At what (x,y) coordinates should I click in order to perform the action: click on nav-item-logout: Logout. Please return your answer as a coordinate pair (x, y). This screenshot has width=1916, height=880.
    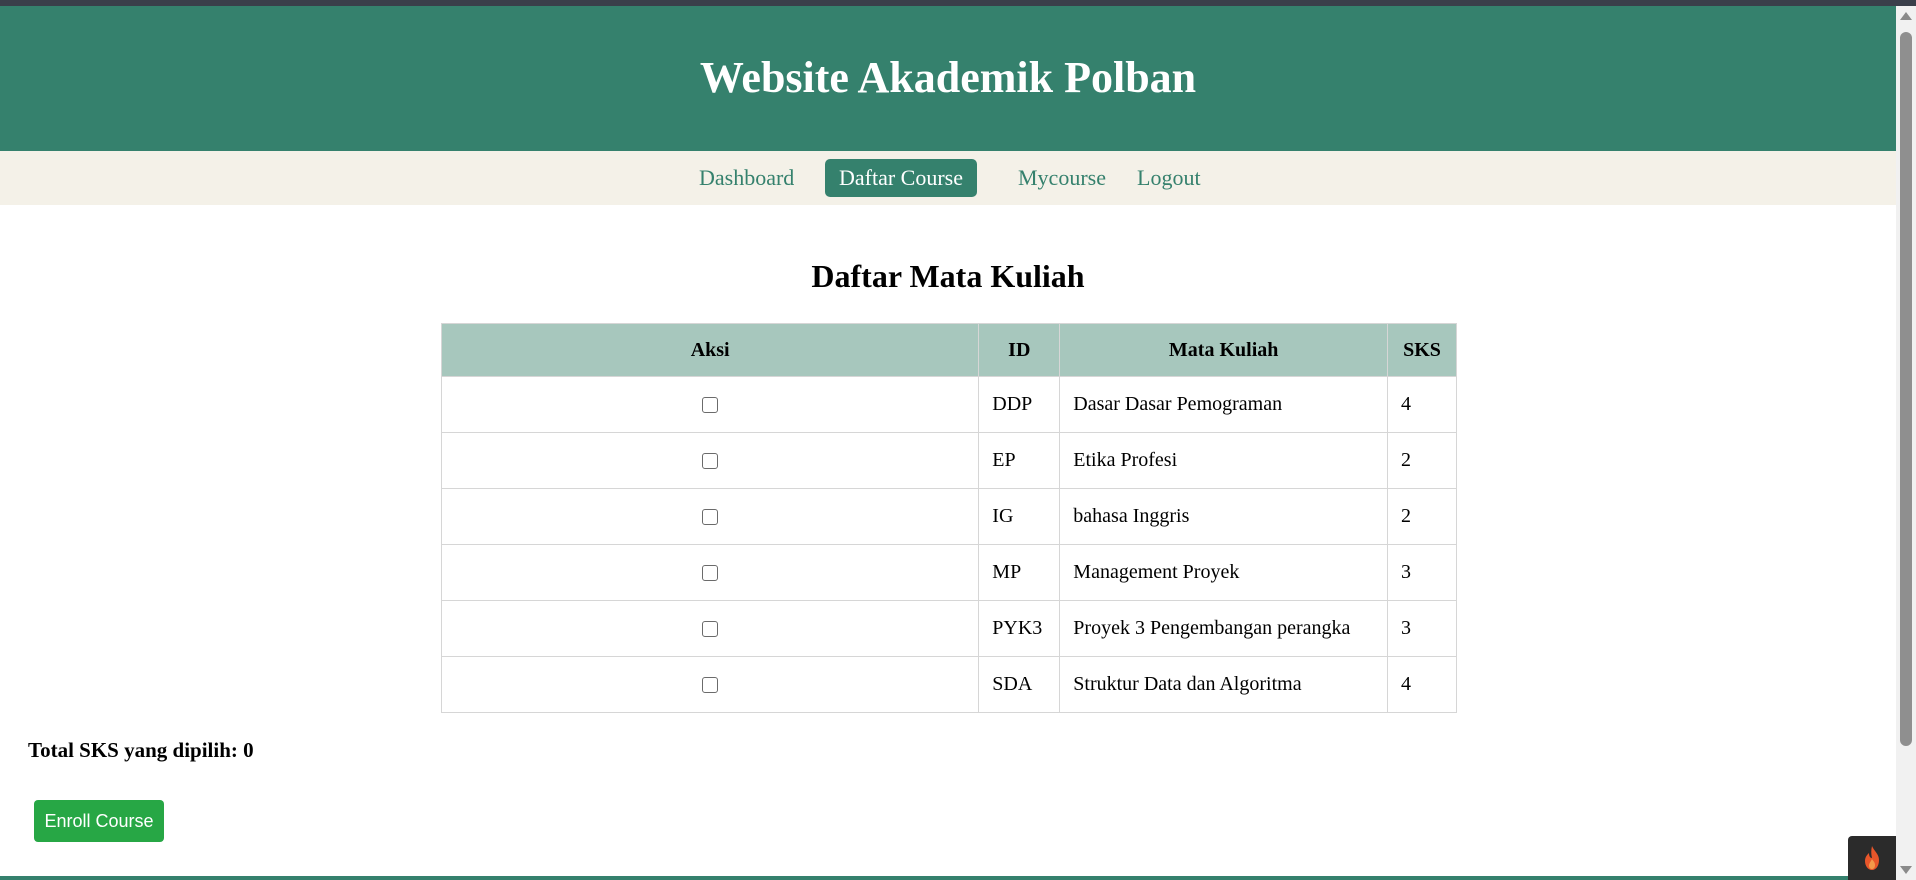
    Looking at the image, I should click on (1169, 178).